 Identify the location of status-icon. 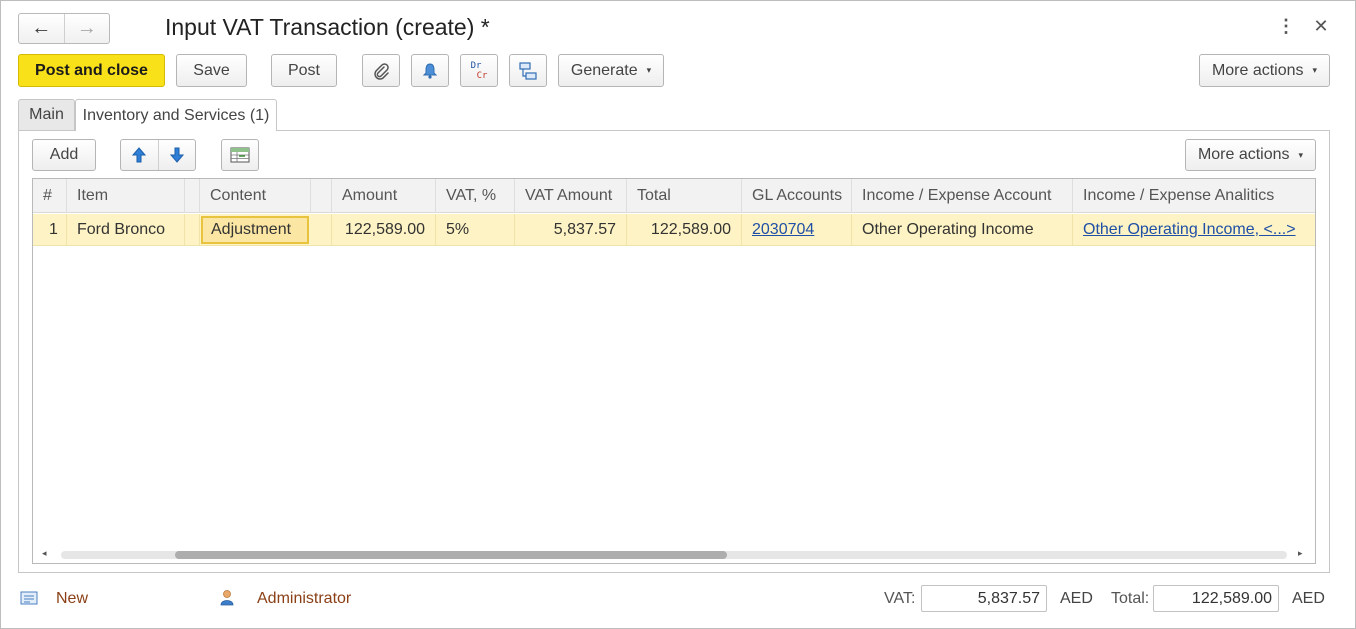
(29, 600).